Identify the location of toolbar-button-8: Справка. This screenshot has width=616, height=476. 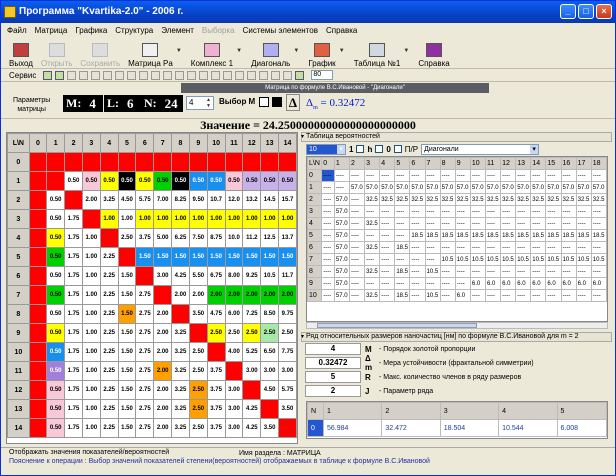
(433, 52).